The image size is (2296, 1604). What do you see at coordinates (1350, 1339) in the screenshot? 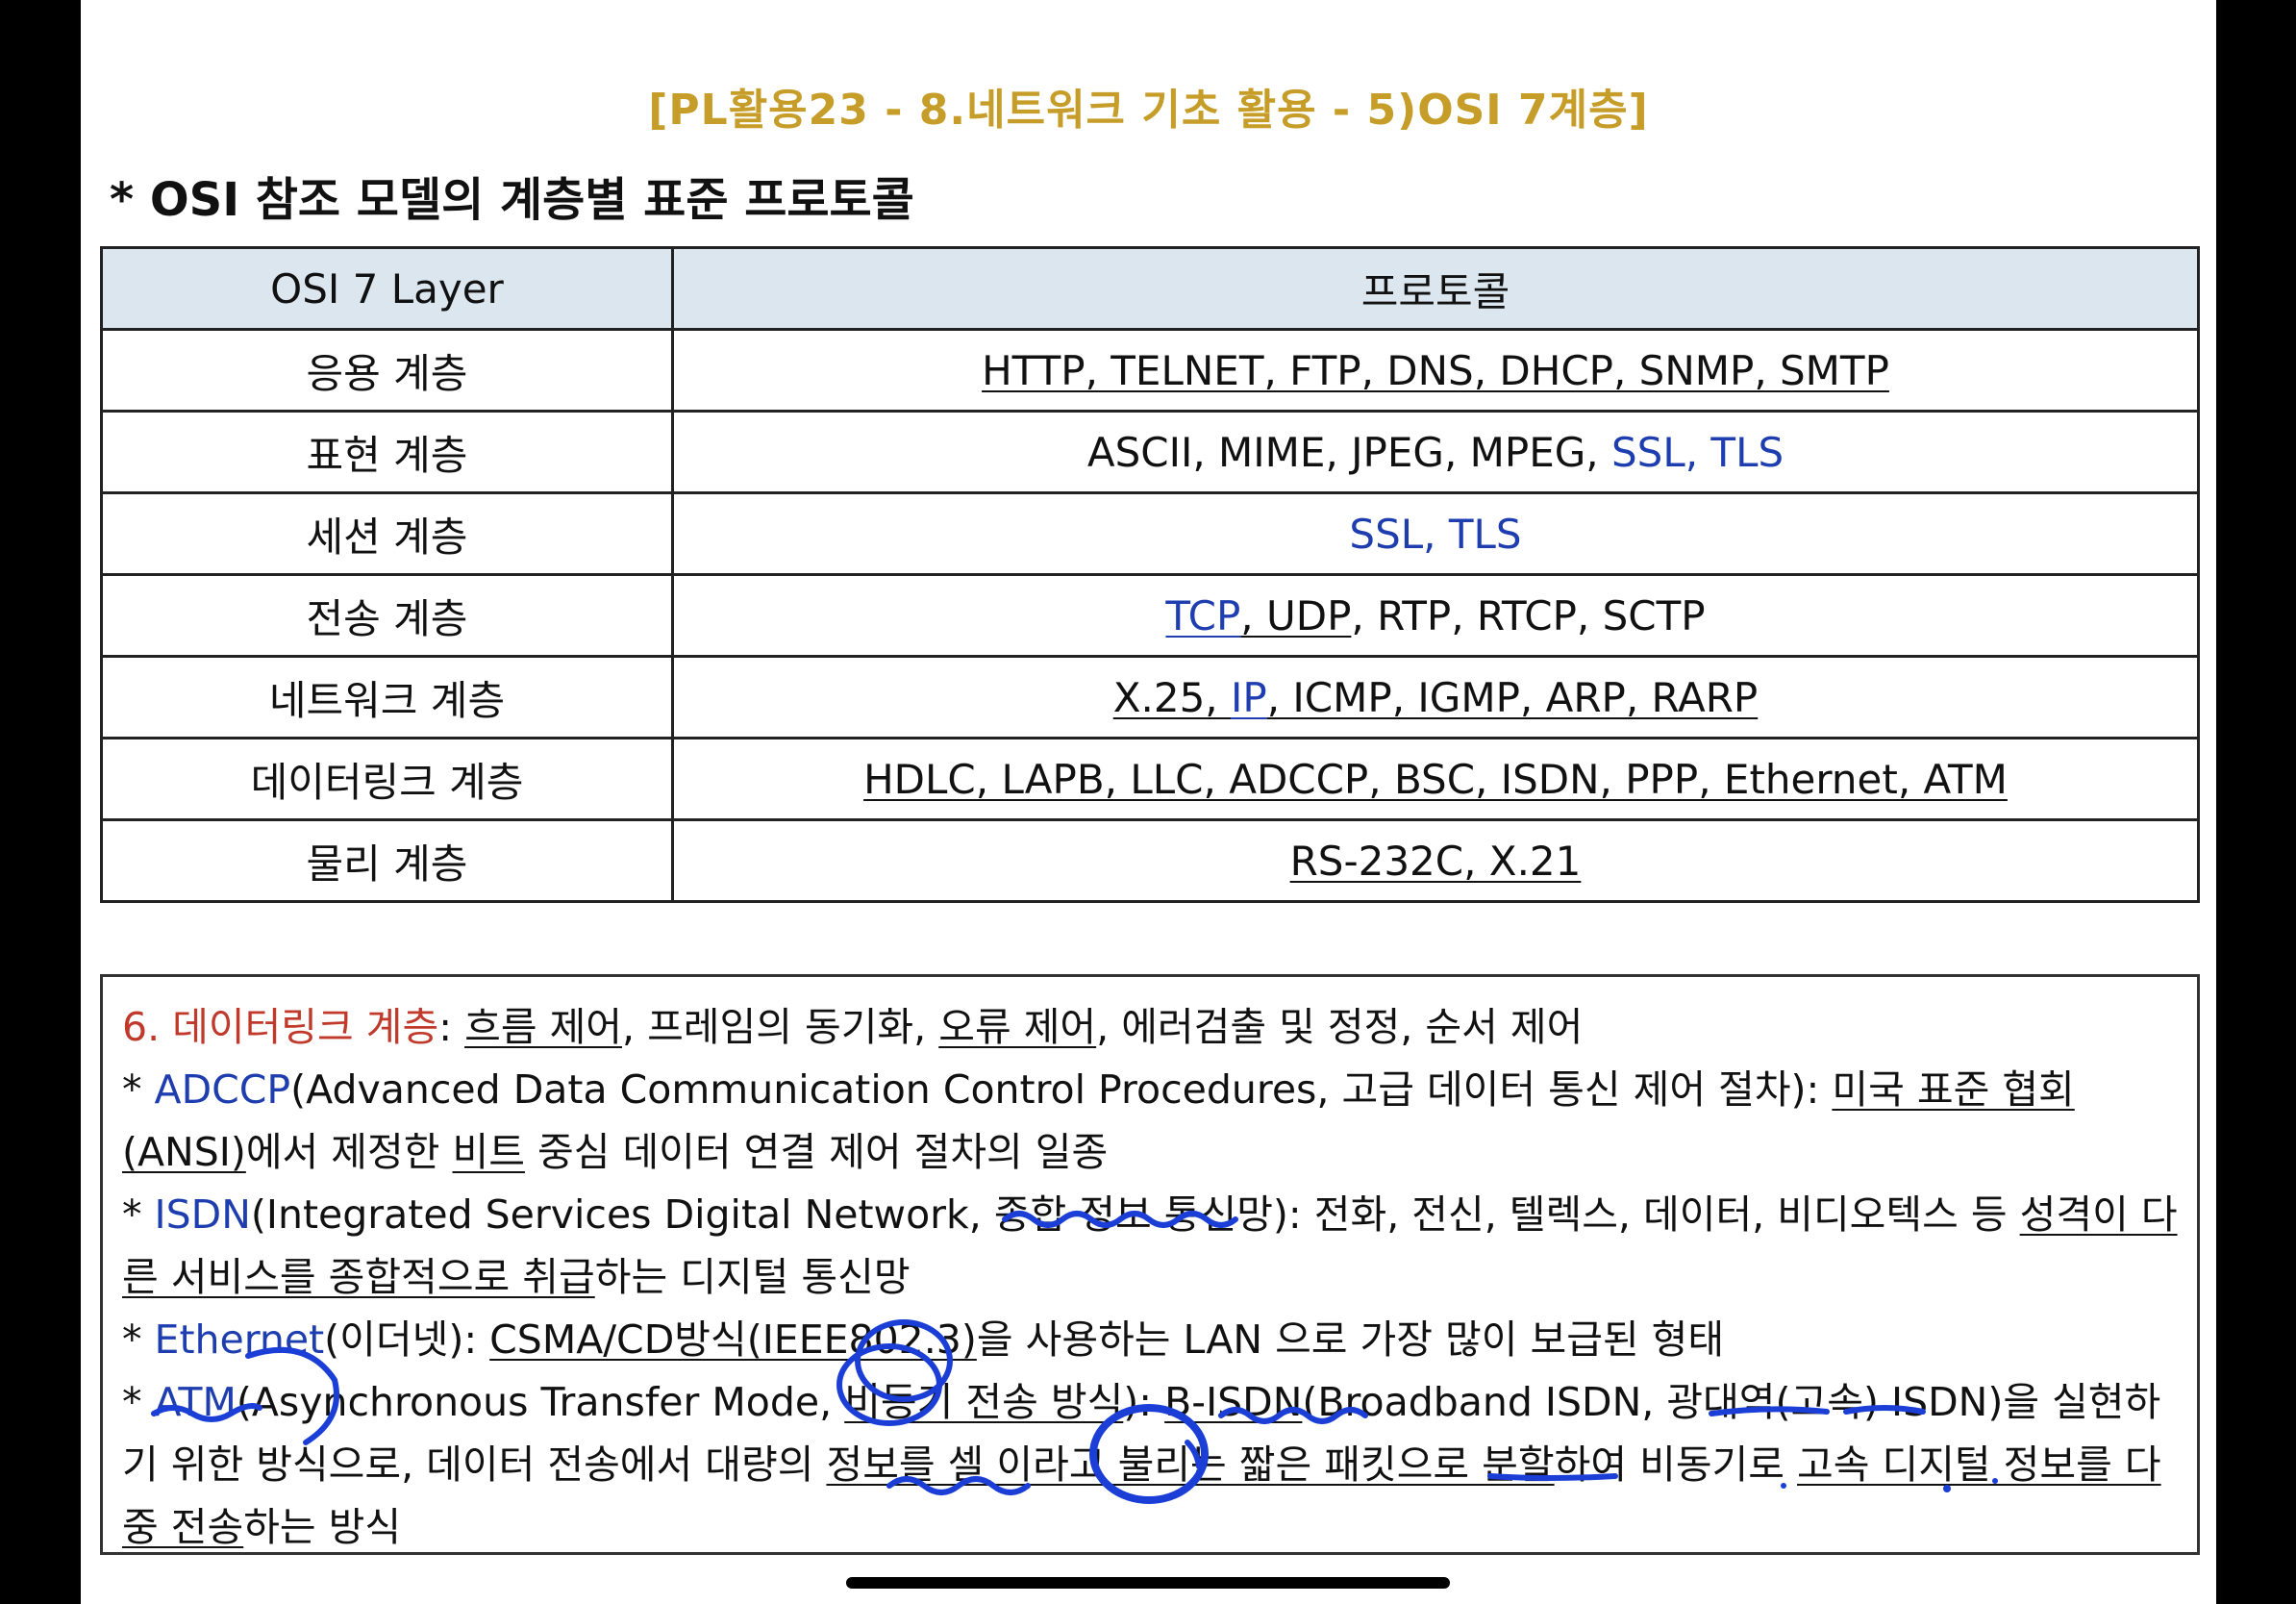
I see `note-text: 을 사용하는 LAN 으로 가장 많이 보급된 형태` at bounding box center [1350, 1339].